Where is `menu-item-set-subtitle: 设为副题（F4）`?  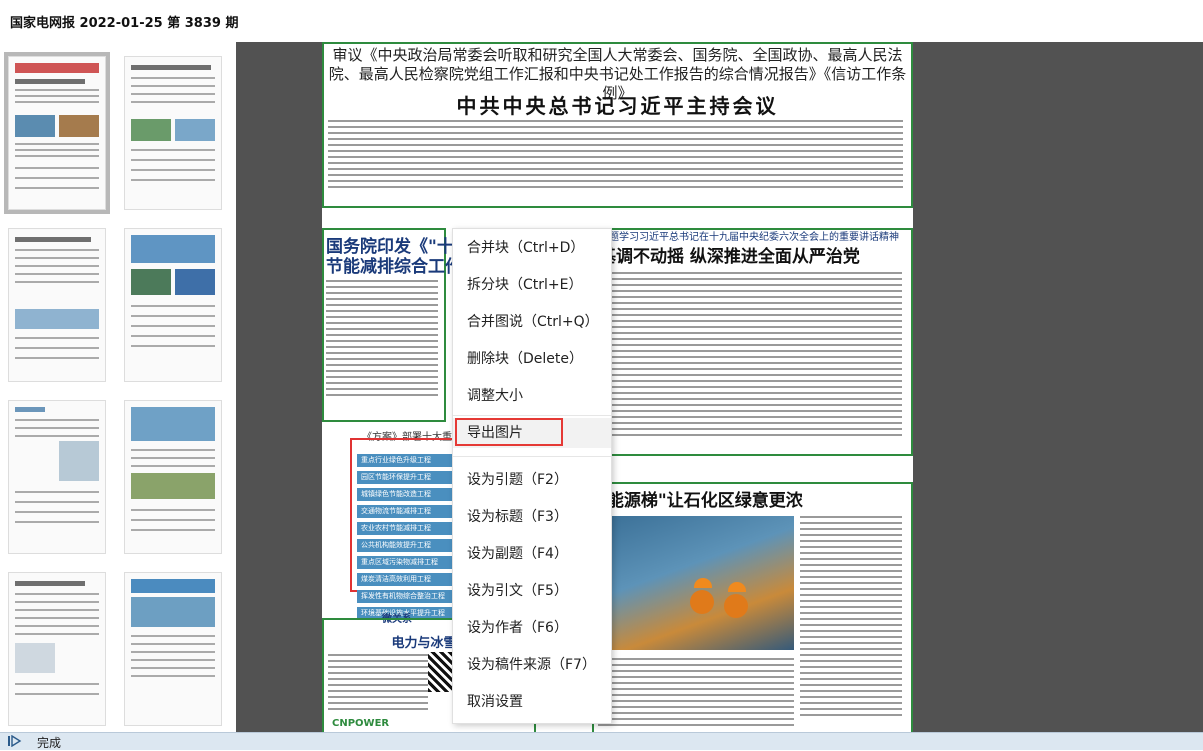
menu-item-set-subtitle: 设为副题（F4） is located at coordinates (532, 554).